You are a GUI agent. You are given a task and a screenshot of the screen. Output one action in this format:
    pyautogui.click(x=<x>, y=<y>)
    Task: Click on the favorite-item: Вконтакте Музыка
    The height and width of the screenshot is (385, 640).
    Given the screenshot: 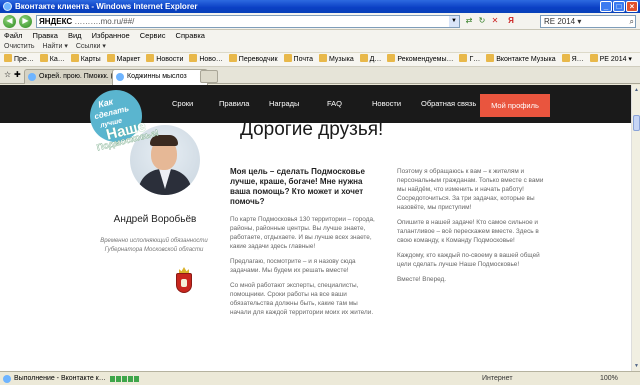 What is the action you would take?
    pyautogui.click(x=521, y=59)
    